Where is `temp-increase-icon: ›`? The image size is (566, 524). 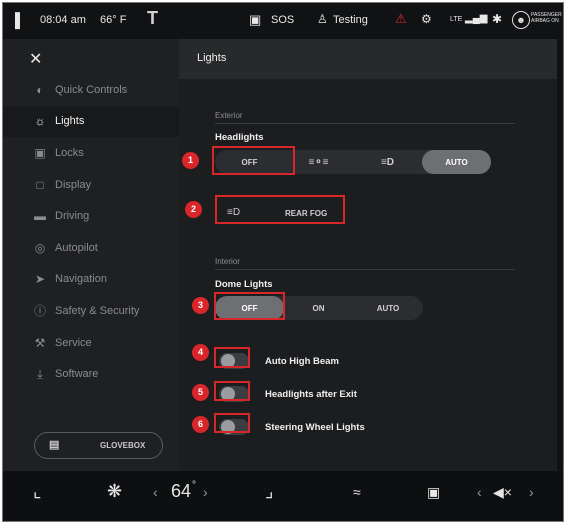 temp-increase-icon: › is located at coordinates (205, 492).